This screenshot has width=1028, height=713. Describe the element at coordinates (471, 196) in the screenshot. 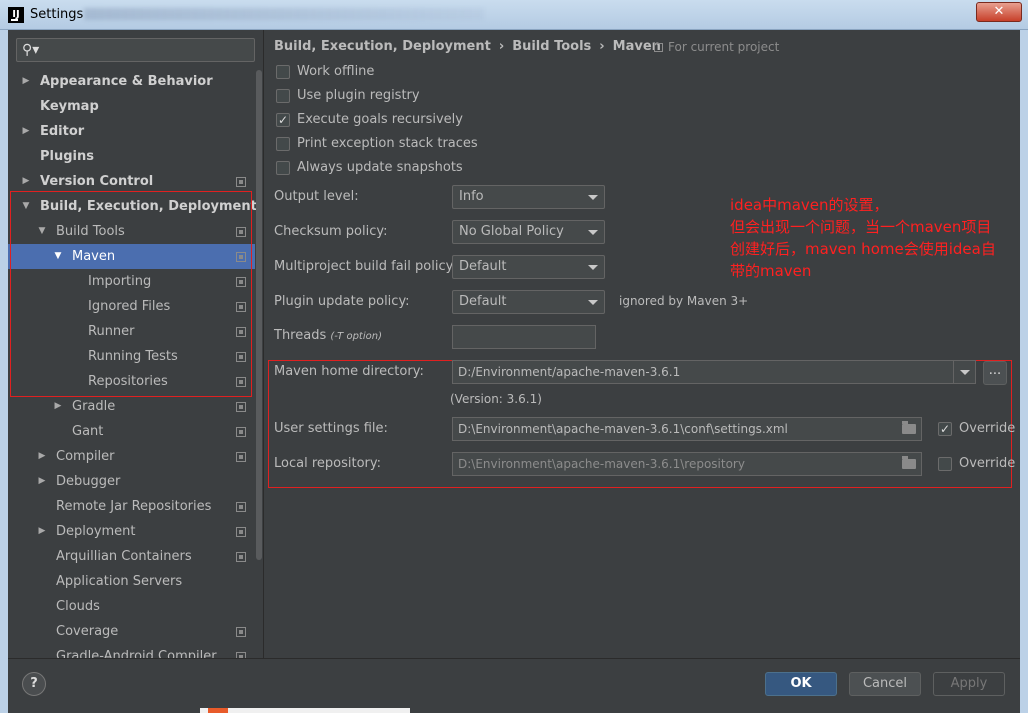

I see `combo-value: Info` at that location.